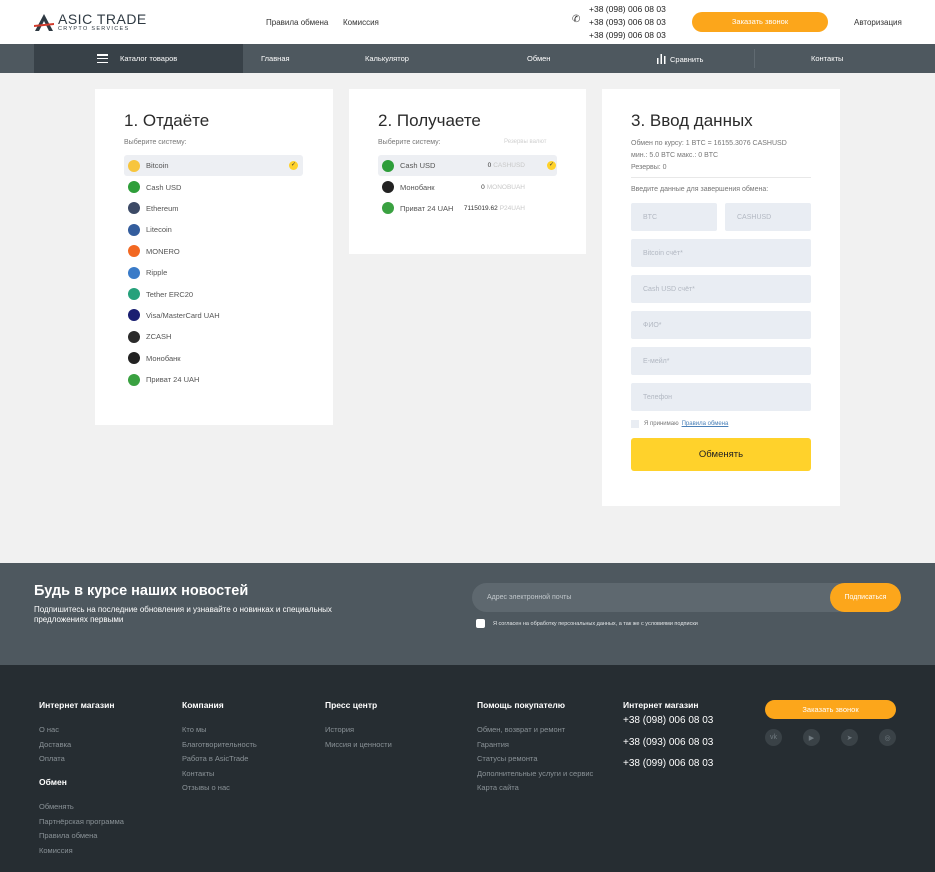 The image size is (935, 872). Describe the element at coordinates (849, 737) in the screenshot. I see `telegram-icon: ➤` at that location.